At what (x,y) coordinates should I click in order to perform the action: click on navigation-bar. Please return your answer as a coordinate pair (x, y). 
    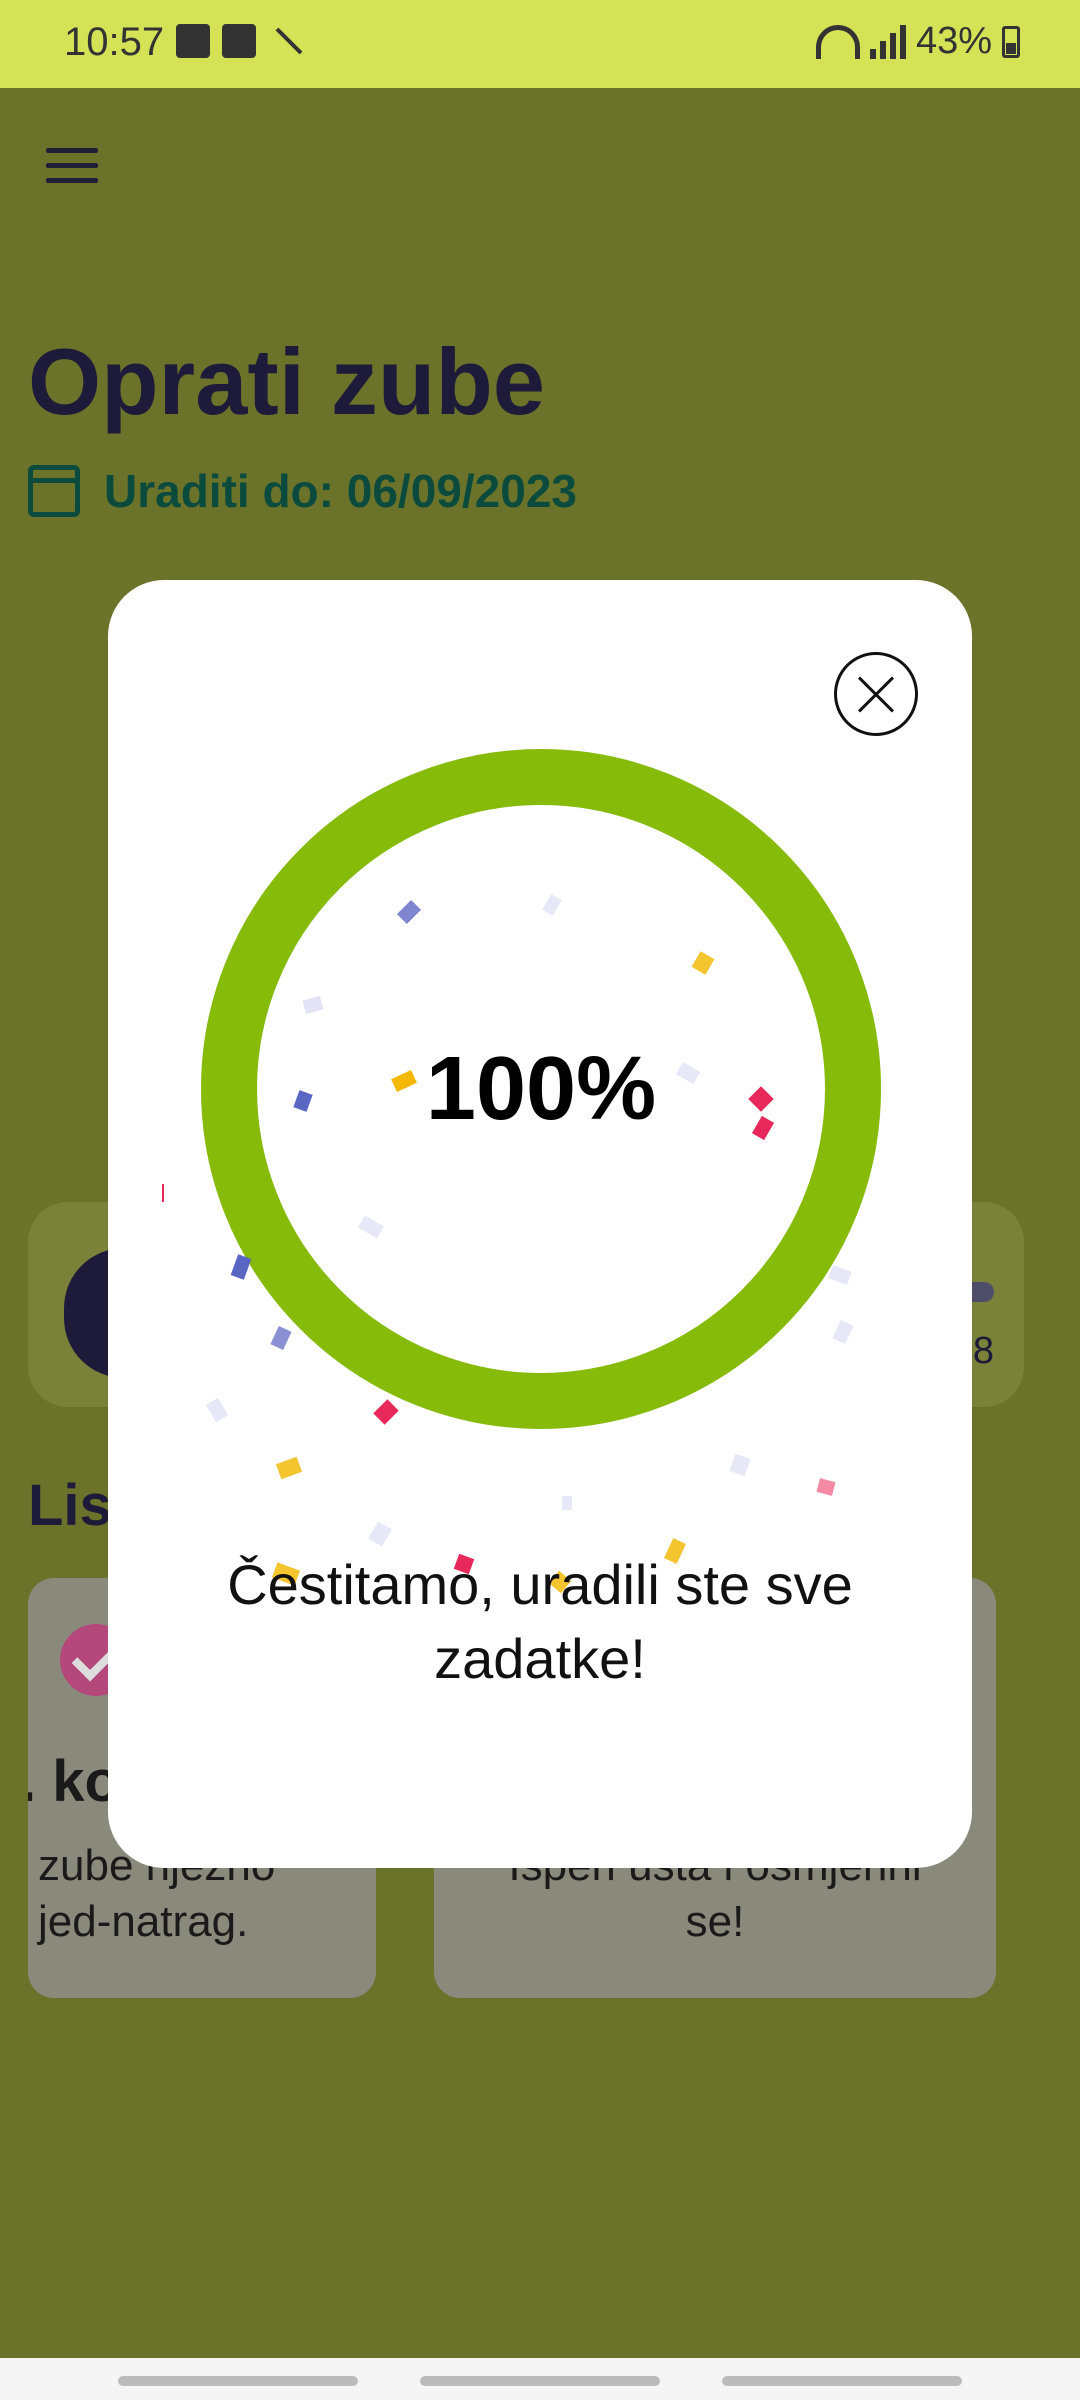
    Looking at the image, I should click on (540, 2379).